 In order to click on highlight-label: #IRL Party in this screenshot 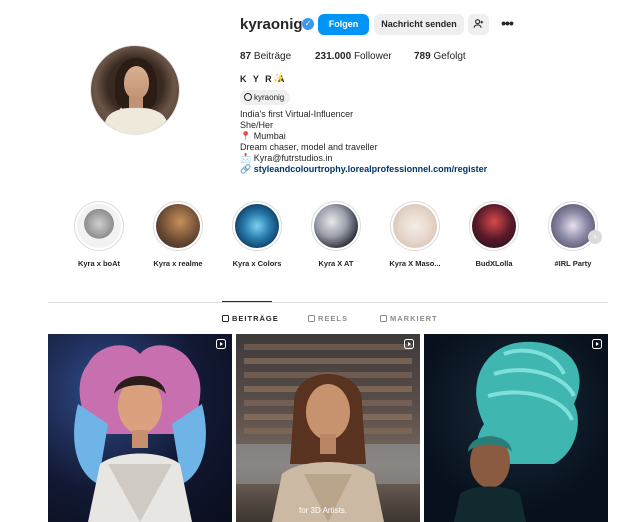, I will do `click(573, 263)`.